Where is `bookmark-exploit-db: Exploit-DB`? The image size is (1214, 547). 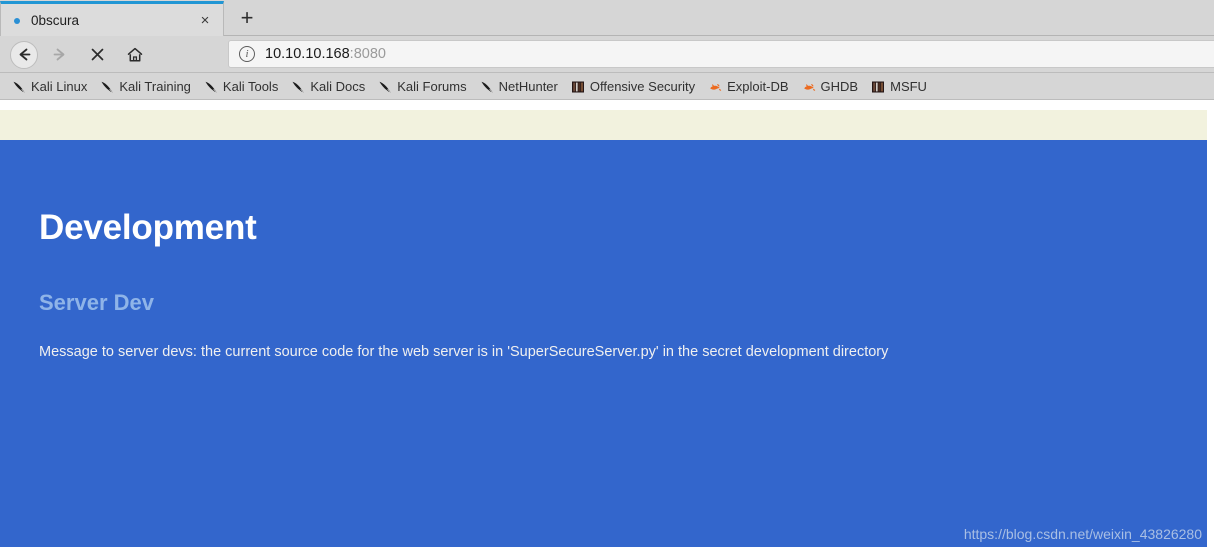 bookmark-exploit-db: Exploit-DB is located at coordinates (748, 87).